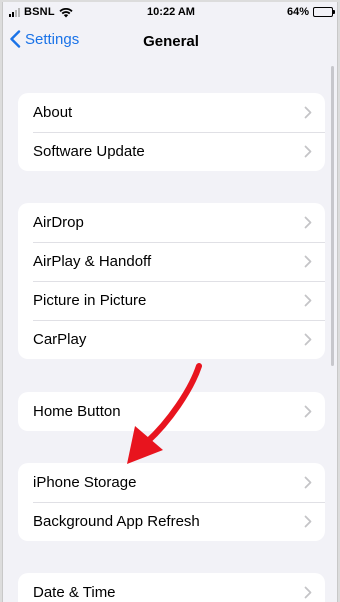 The height and width of the screenshot is (602, 340). What do you see at coordinates (85, 482) in the screenshot?
I see `row-label: iPhone Storage` at bounding box center [85, 482].